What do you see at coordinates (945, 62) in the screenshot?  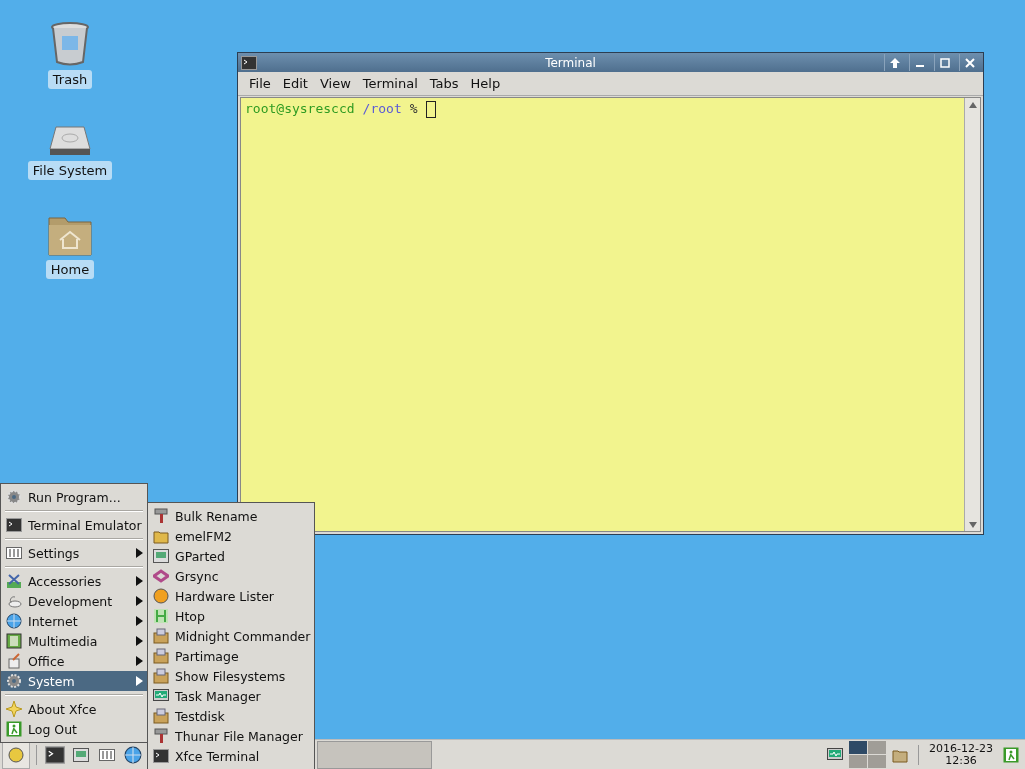 I see `maximize-icon` at bounding box center [945, 62].